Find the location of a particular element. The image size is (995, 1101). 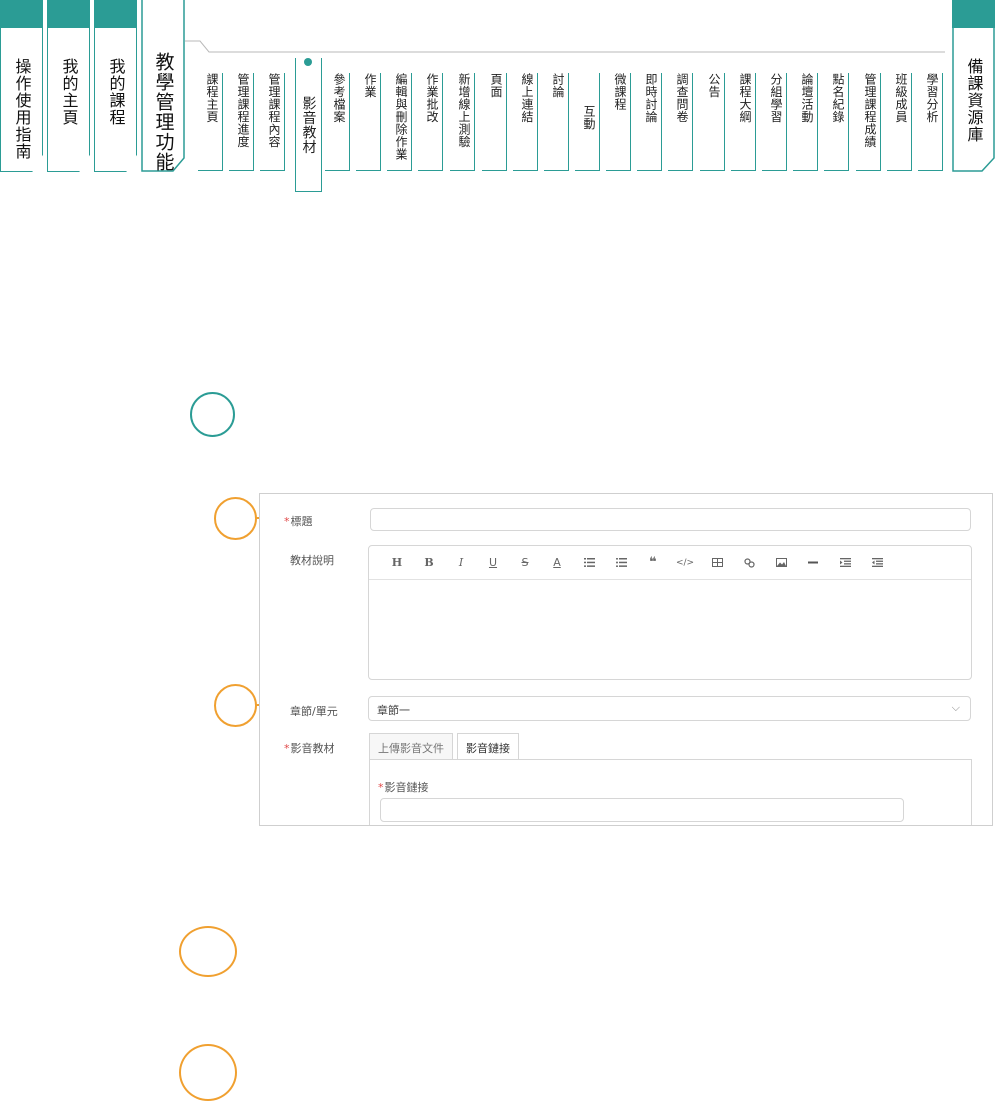

sub-tab-grades: 管理課程成績 is located at coordinates (868, 122).